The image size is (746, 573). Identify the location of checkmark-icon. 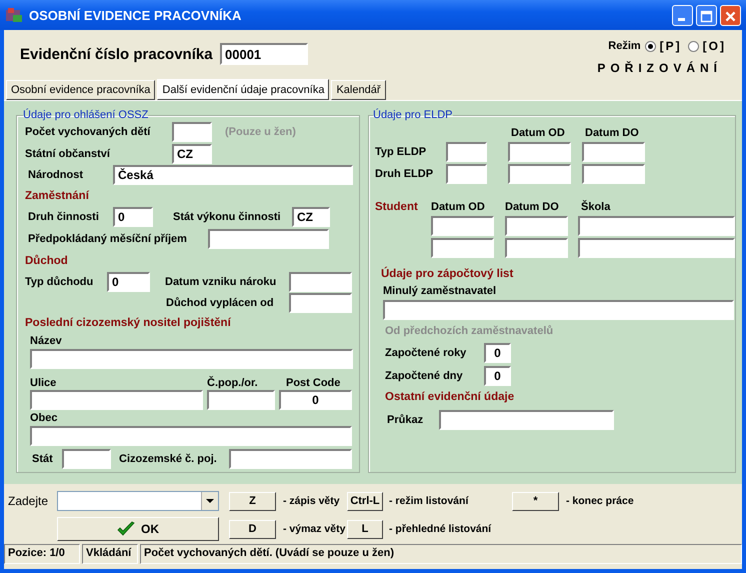
(126, 529).